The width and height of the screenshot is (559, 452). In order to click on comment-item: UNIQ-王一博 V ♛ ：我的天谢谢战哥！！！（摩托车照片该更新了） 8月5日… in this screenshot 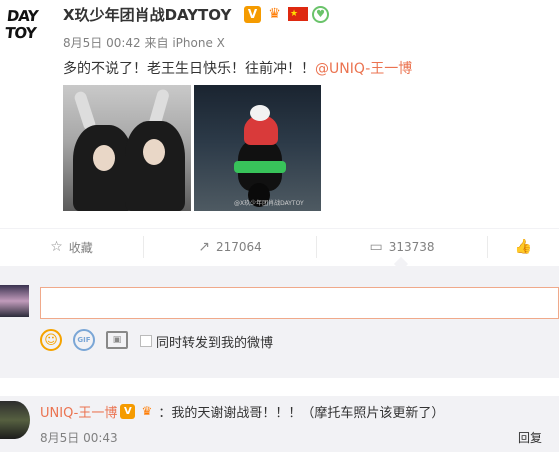, I will do `click(279, 424)`.